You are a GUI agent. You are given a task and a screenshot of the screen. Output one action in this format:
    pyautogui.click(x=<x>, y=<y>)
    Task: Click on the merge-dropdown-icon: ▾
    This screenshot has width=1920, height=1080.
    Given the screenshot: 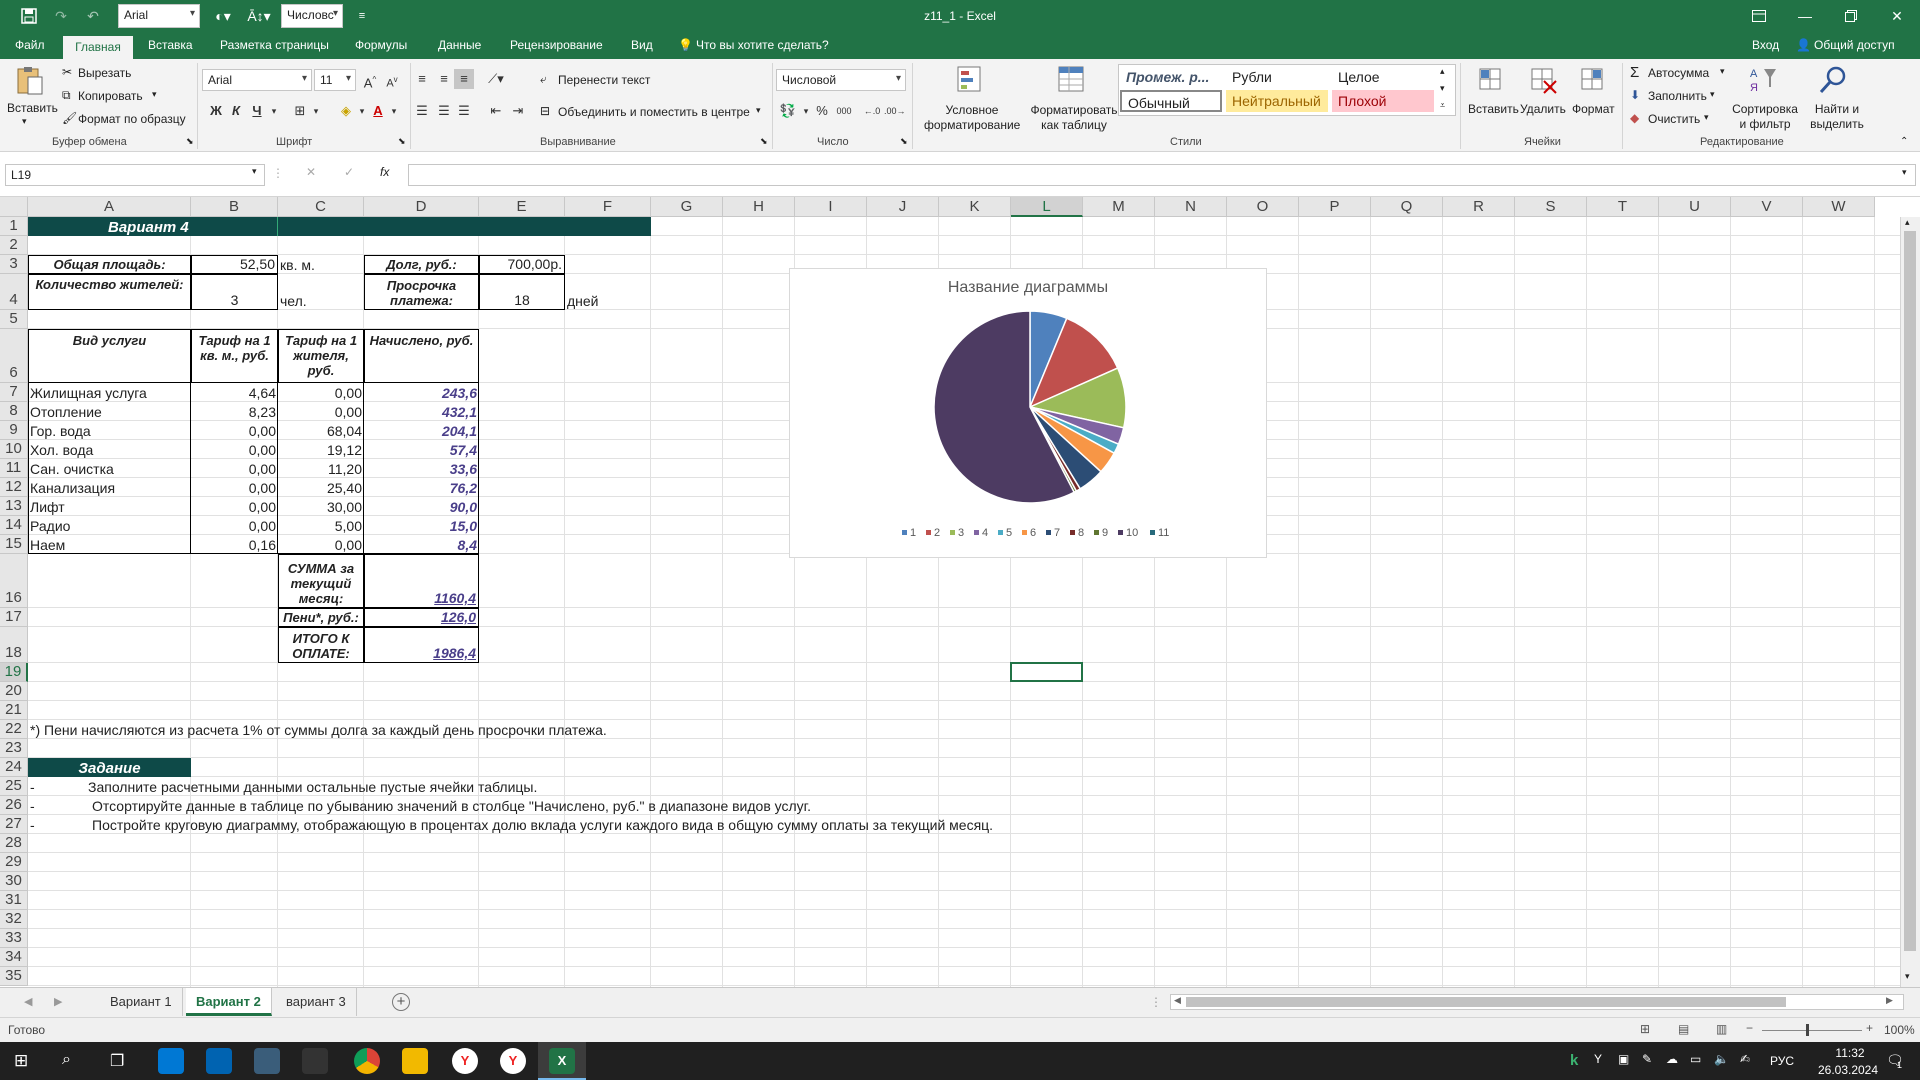 What is the action you would take?
    pyautogui.click(x=758, y=110)
    